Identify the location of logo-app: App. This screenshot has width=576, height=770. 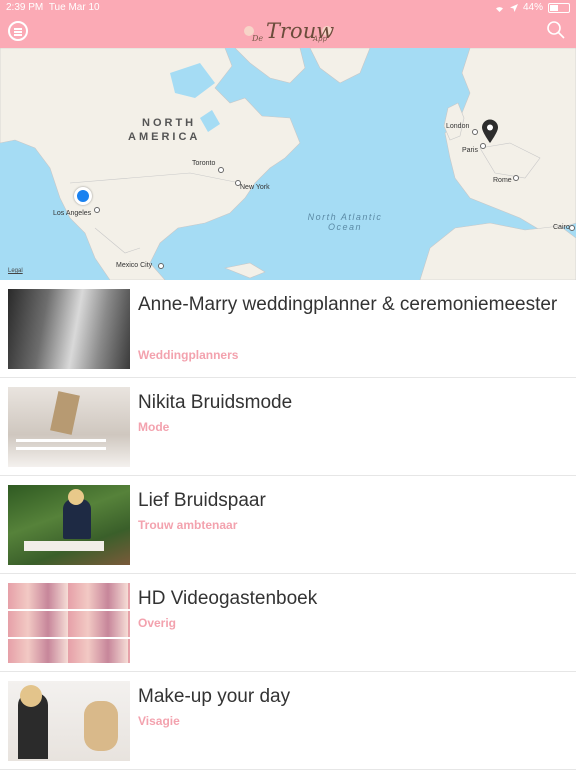
(320, 39).